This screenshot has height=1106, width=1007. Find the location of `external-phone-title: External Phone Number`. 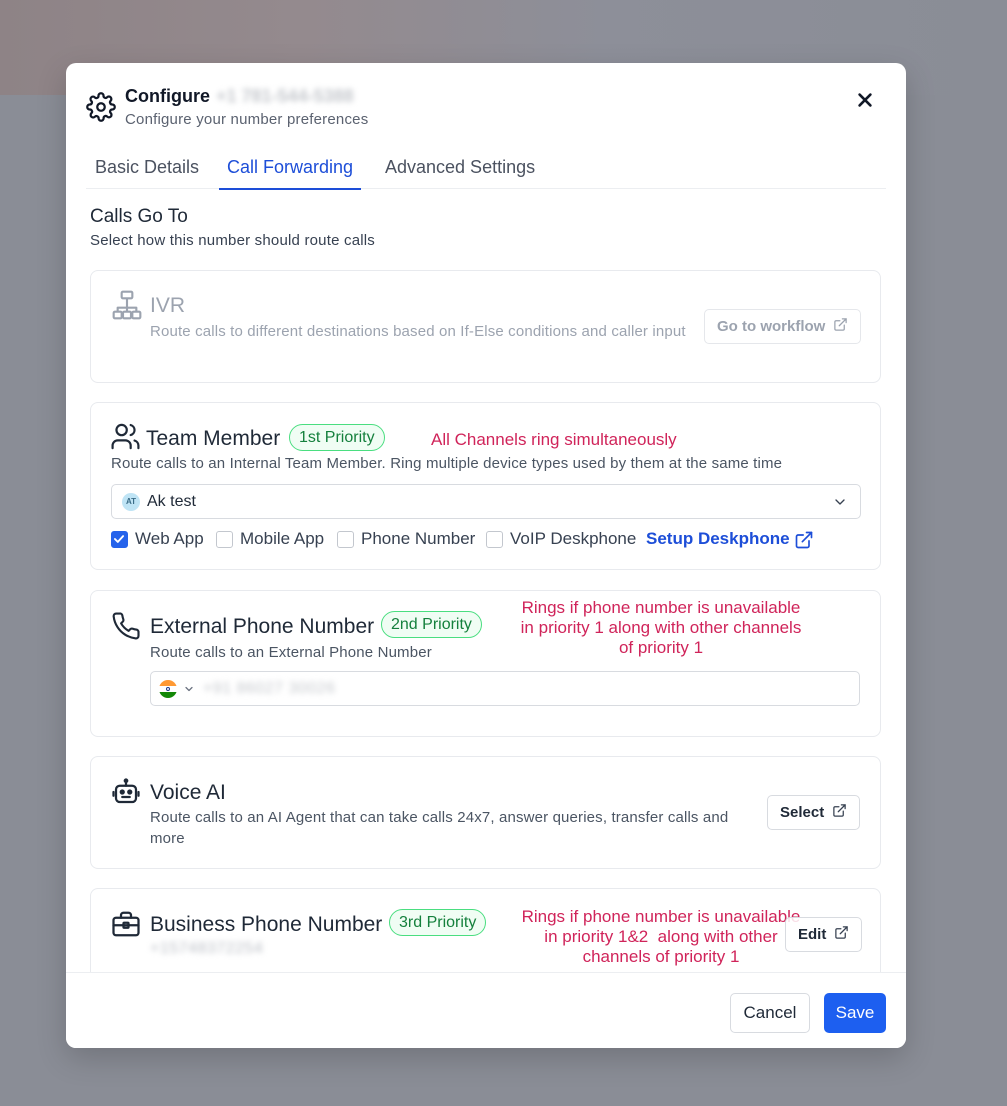

external-phone-title: External Phone Number is located at coordinates (262, 626).